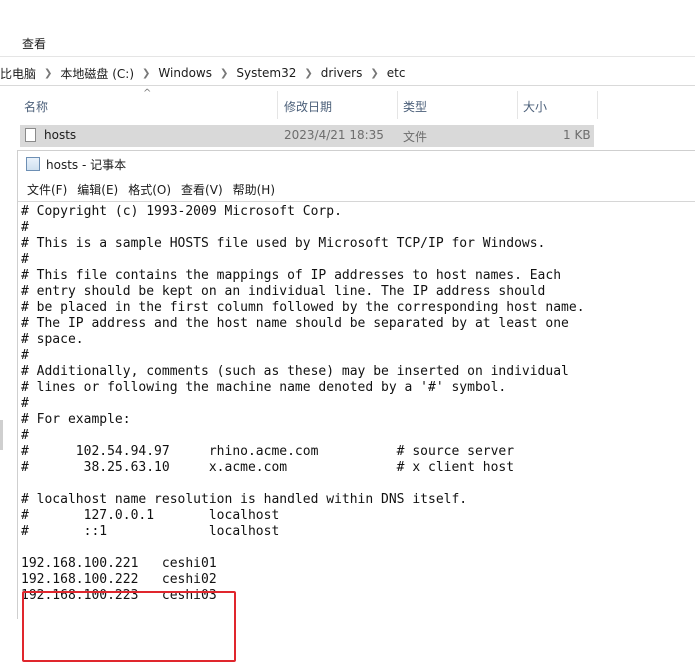  What do you see at coordinates (30, 135) in the screenshot?
I see `file-icon` at bounding box center [30, 135].